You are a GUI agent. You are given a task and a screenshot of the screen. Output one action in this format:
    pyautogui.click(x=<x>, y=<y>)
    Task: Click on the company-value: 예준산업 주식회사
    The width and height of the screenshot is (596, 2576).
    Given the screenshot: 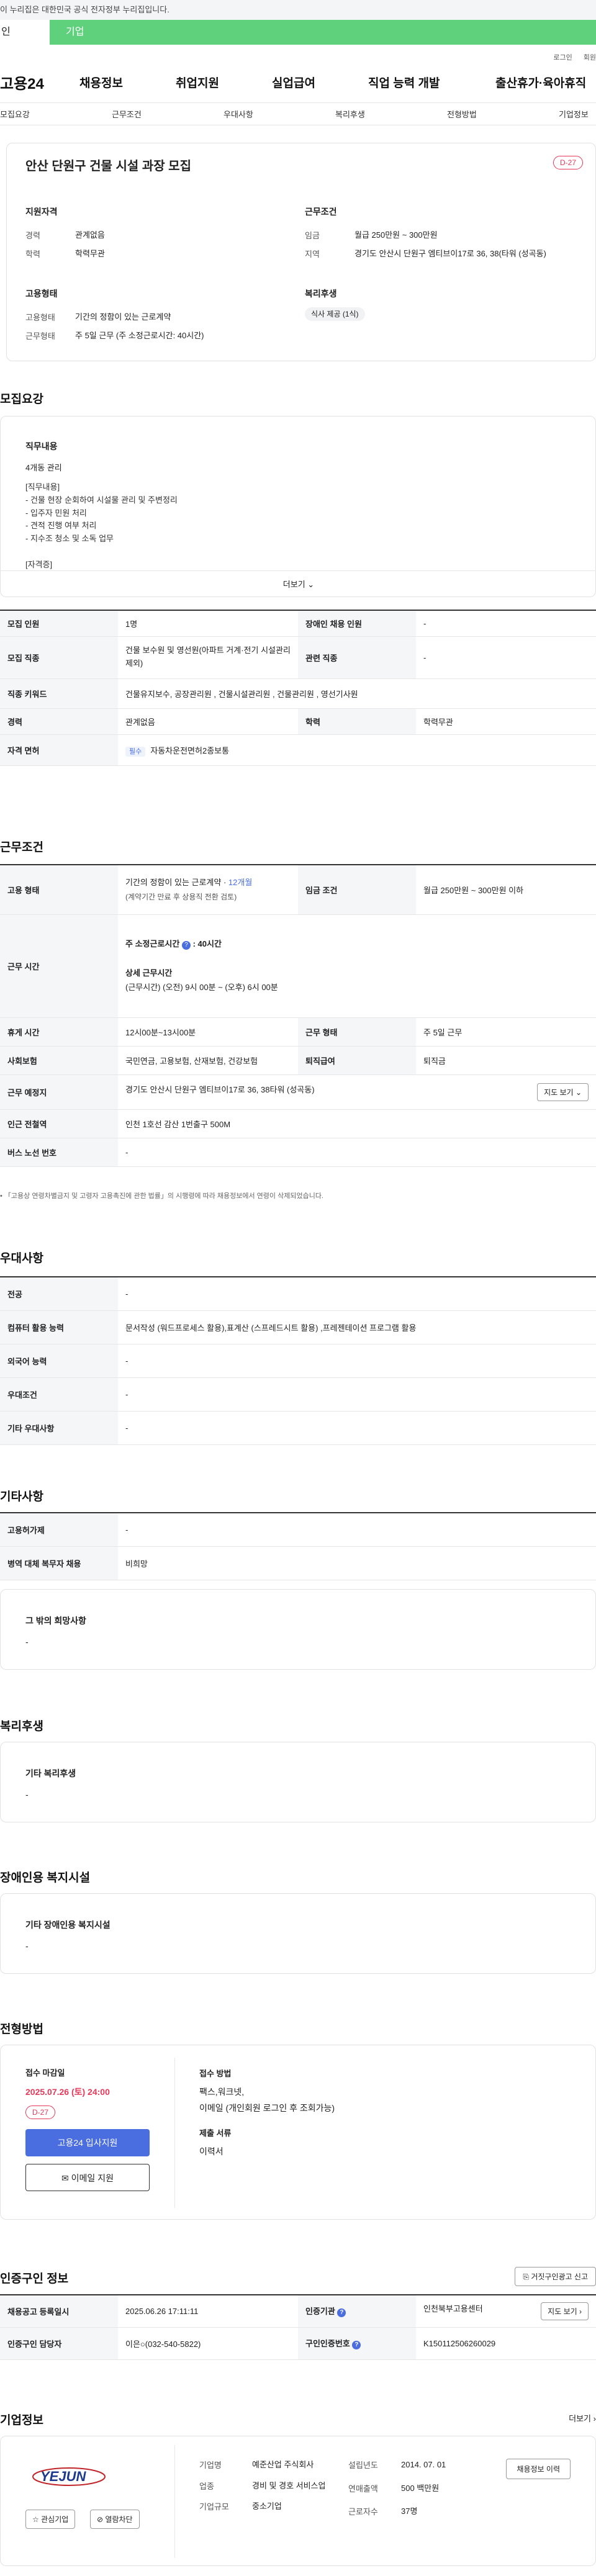 What is the action you would take?
    pyautogui.click(x=283, y=2464)
    